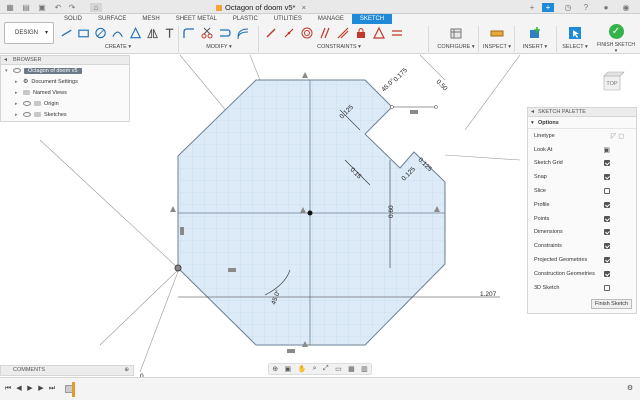 This screenshot has height=400, width=640. Describe the element at coordinates (65, 70) in the screenshot. I see `browser-item: ▾ Octagon of doom v5` at that location.